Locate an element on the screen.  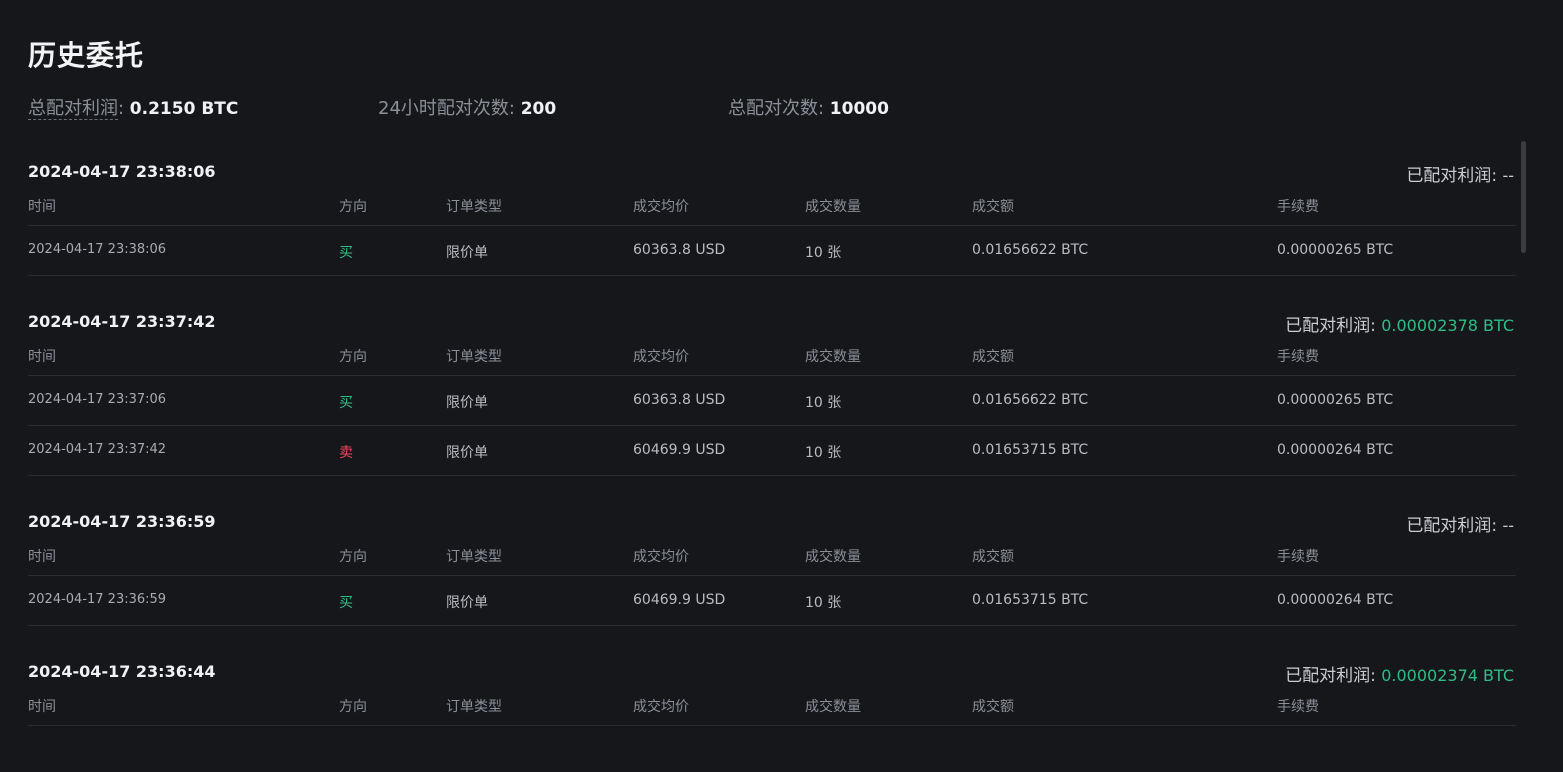
row-time: 2024-04-17 23:36:59 is located at coordinates (97, 599).